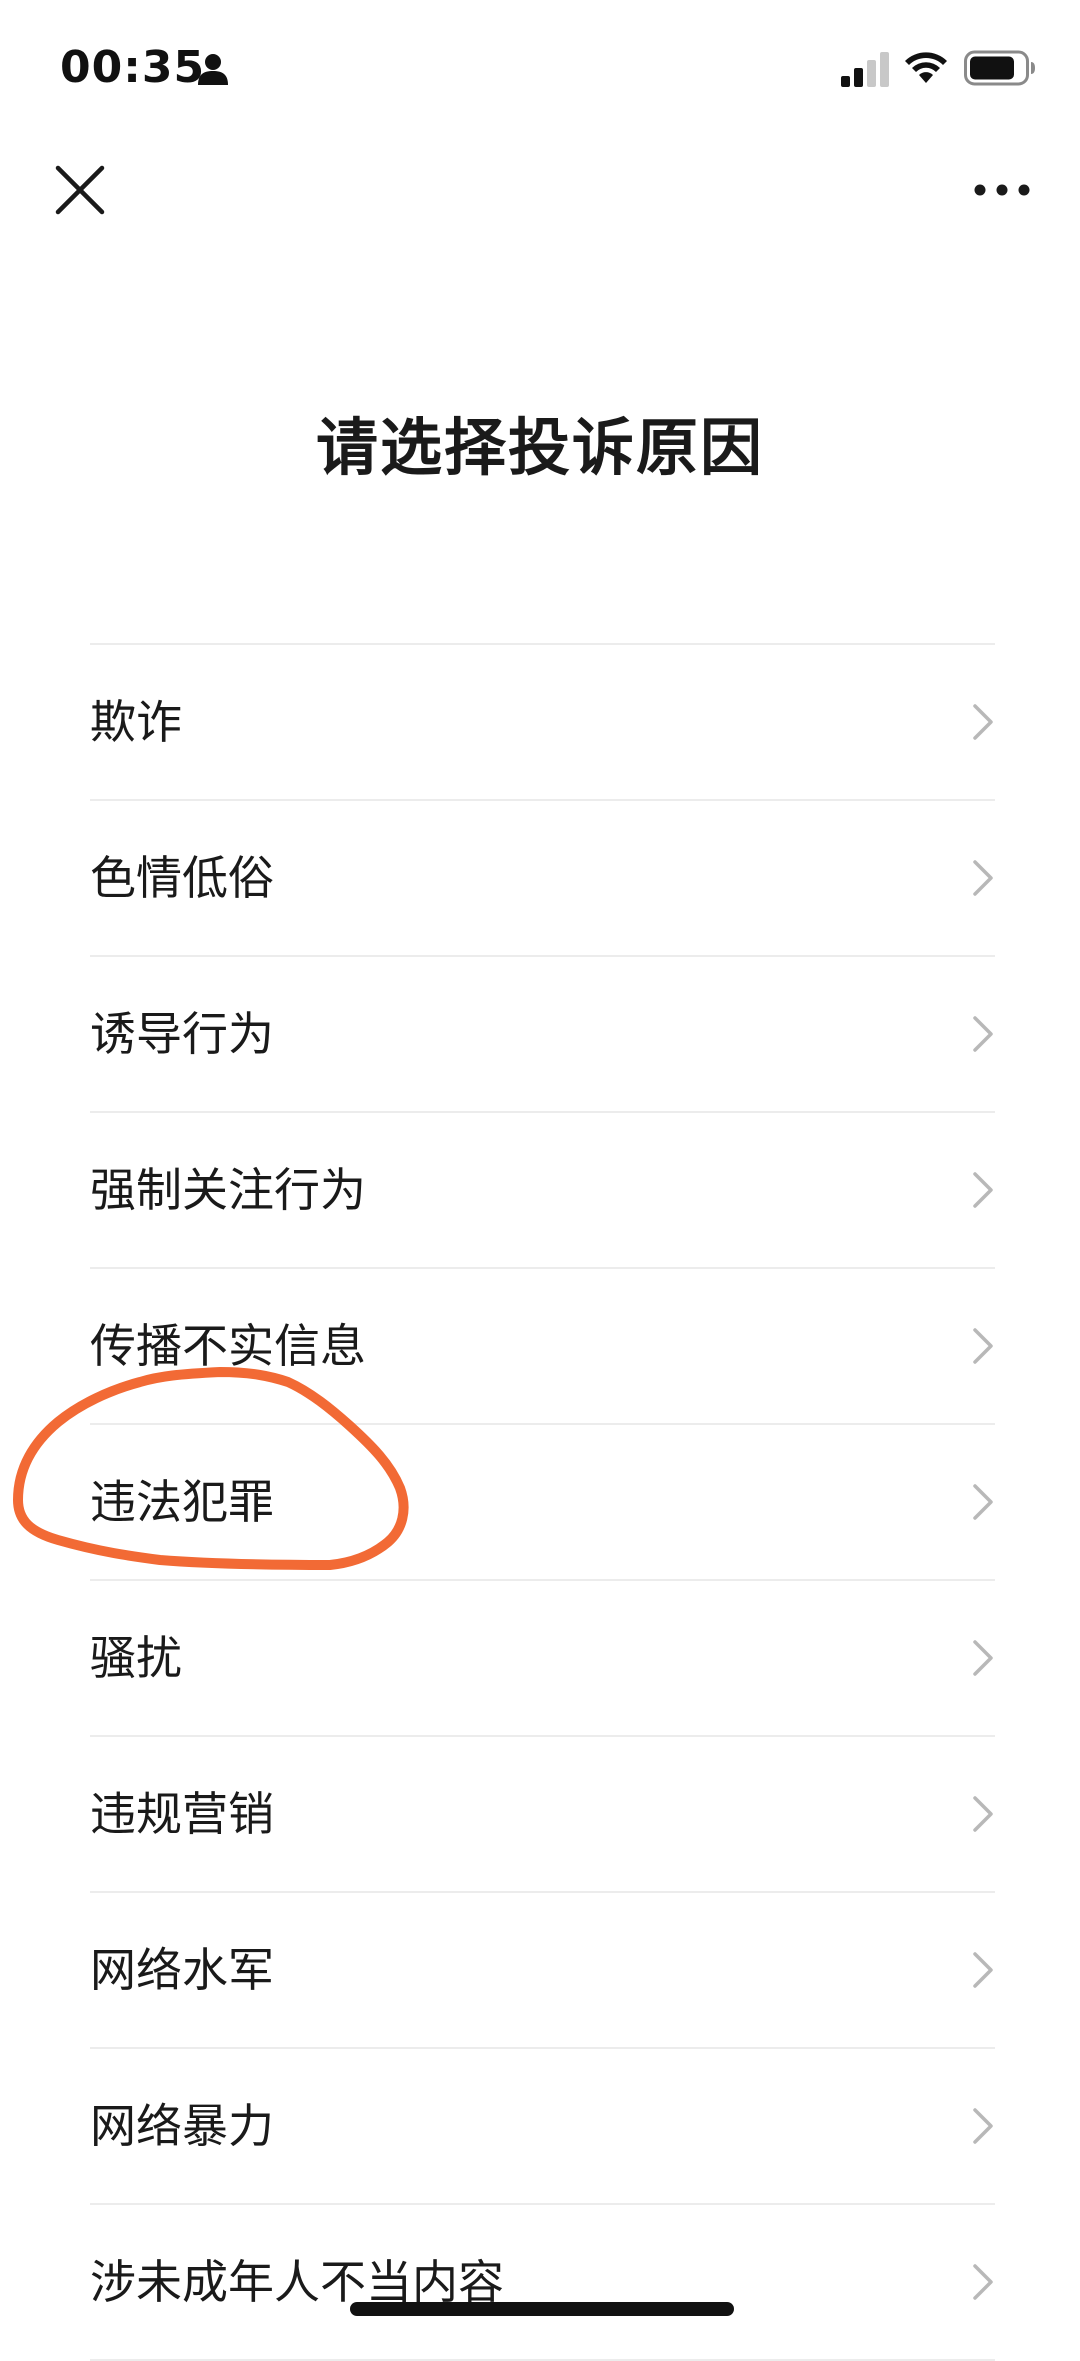 The height and width of the screenshot is (2361, 1080). What do you see at coordinates (999, 68) in the screenshot?
I see `battery-icon` at bounding box center [999, 68].